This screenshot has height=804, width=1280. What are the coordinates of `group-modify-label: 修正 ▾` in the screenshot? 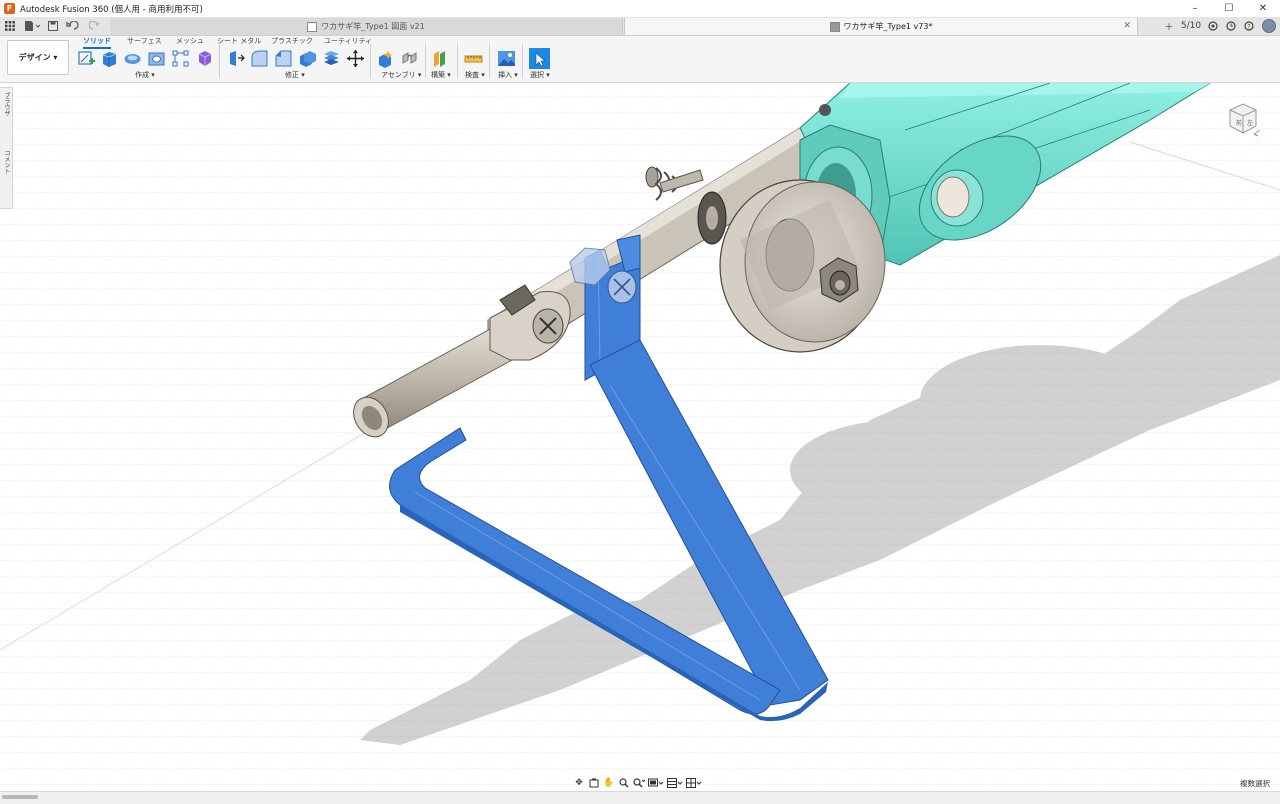 It's located at (295, 75).